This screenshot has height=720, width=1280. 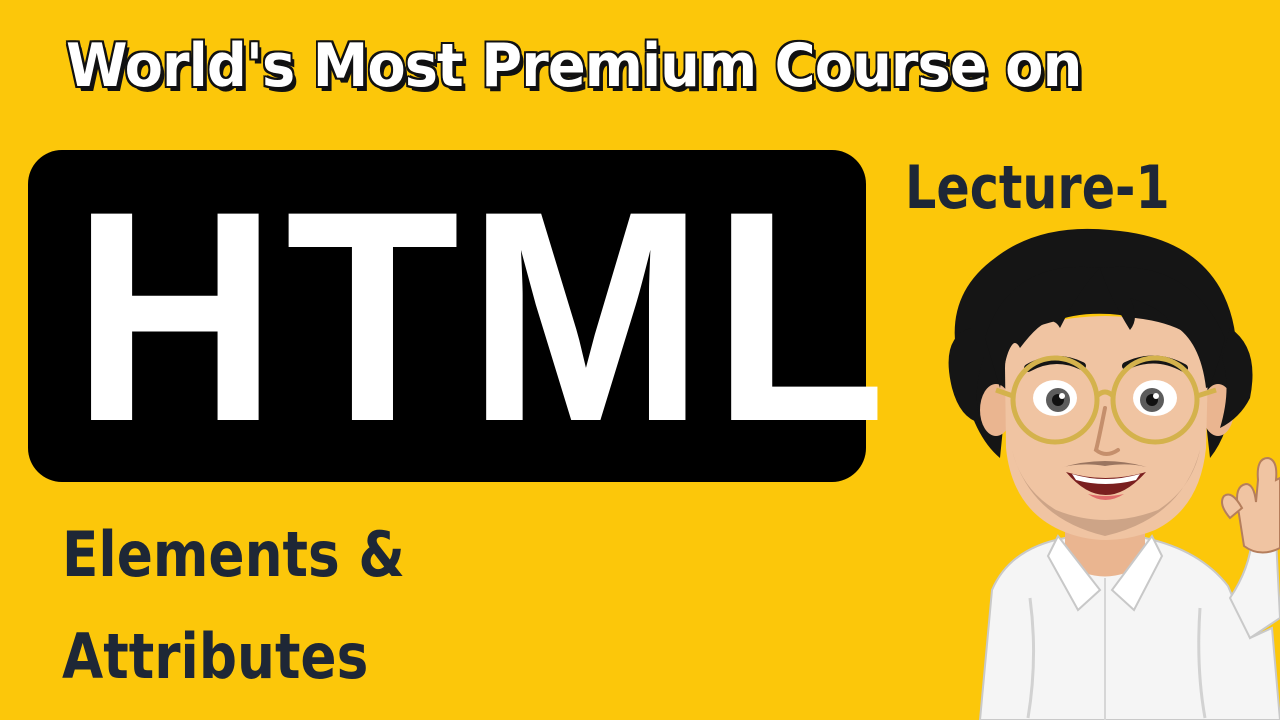 What do you see at coordinates (1037, 188) in the screenshot?
I see `lecture-number: Lecture-1` at bounding box center [1037, 188].